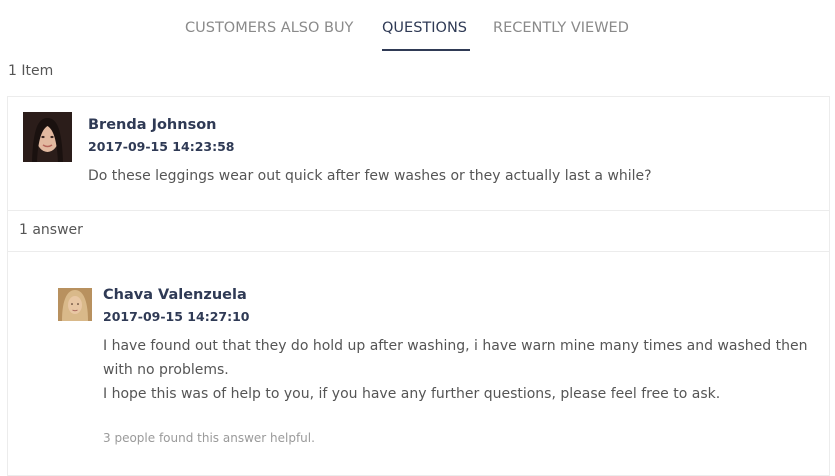  Describe the element at coordinates (269, 28) in the screenshot. I see `tab-customers-also-buy: CUSTOMERS ALSO BUY` at that location.